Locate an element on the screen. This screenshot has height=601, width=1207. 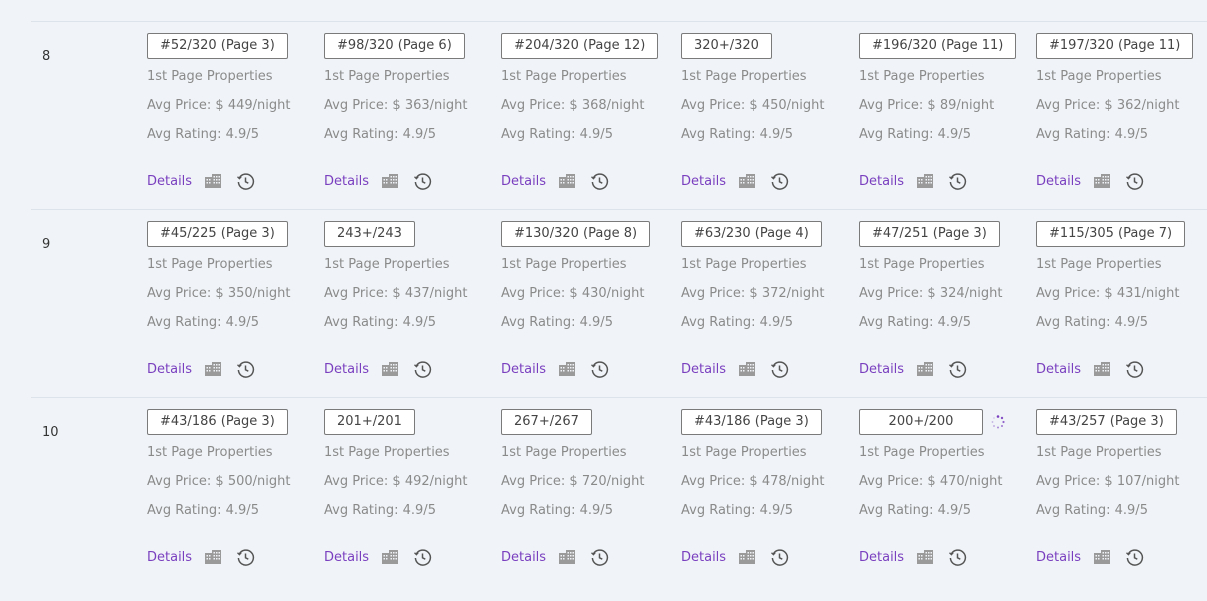
rank-badge: #43/257 (Page 3) is located at coordinates (1106, 422).